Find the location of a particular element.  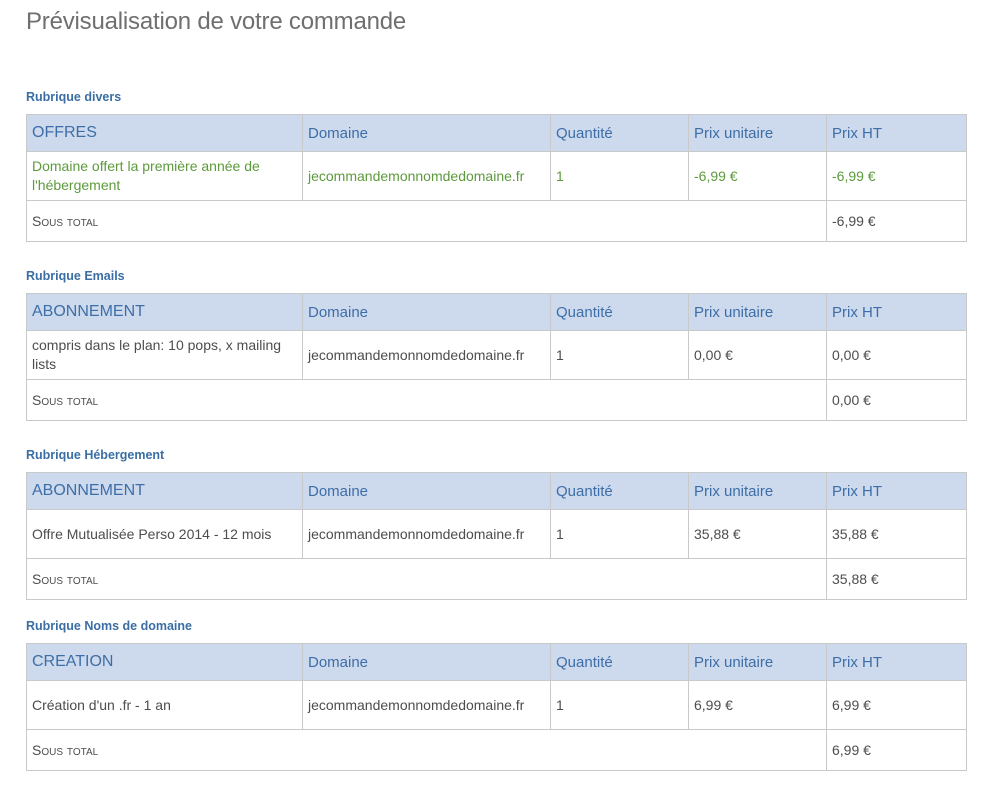

item-total-price: -6,99 € is located at coordinates (896, 176).